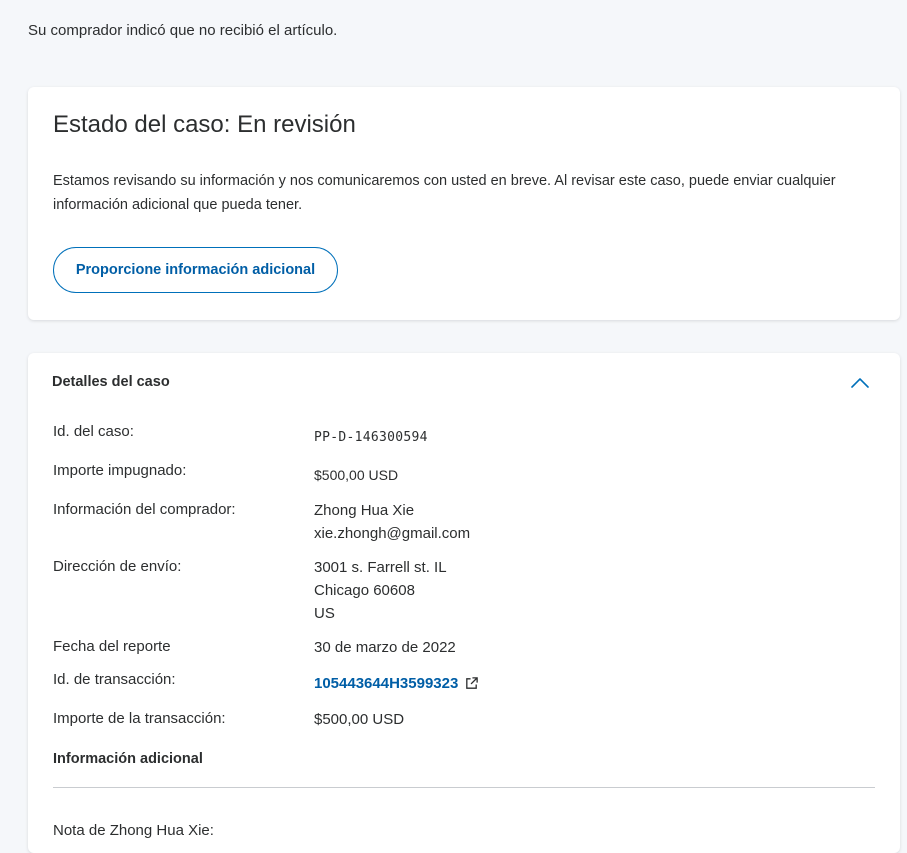 The width and height of the screenshot is (907, 853). Describe the element at coordinates (860, 383) in the screenshot. I see `chevron-up-icon` at that location.